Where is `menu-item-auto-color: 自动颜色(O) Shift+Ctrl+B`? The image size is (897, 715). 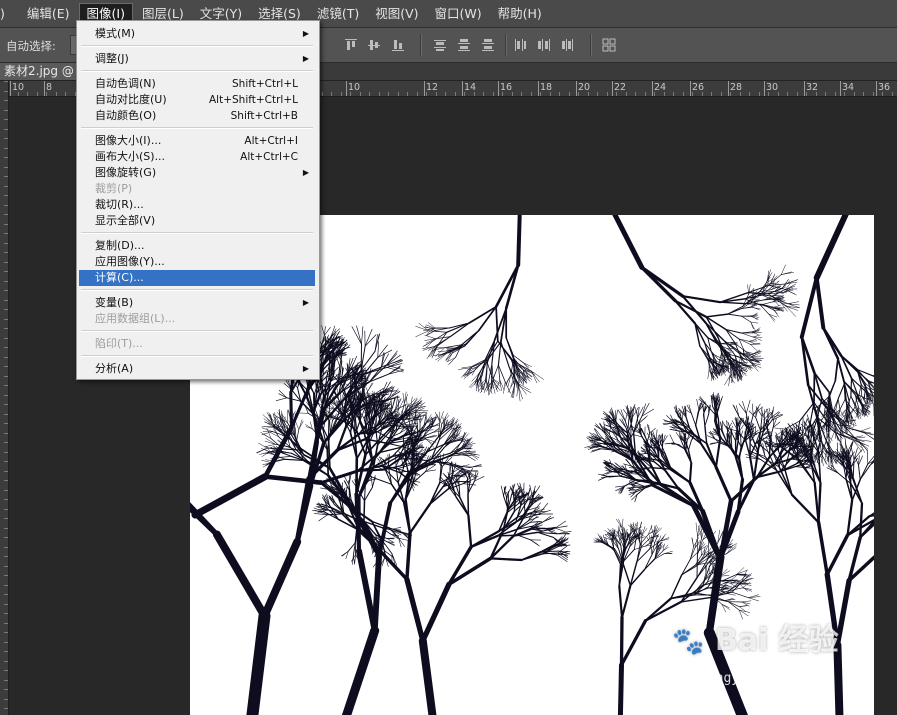
menu-item-auto-color: 自动颜色(O) Shift+Ctrl+B is located at coordinates (197, 116).